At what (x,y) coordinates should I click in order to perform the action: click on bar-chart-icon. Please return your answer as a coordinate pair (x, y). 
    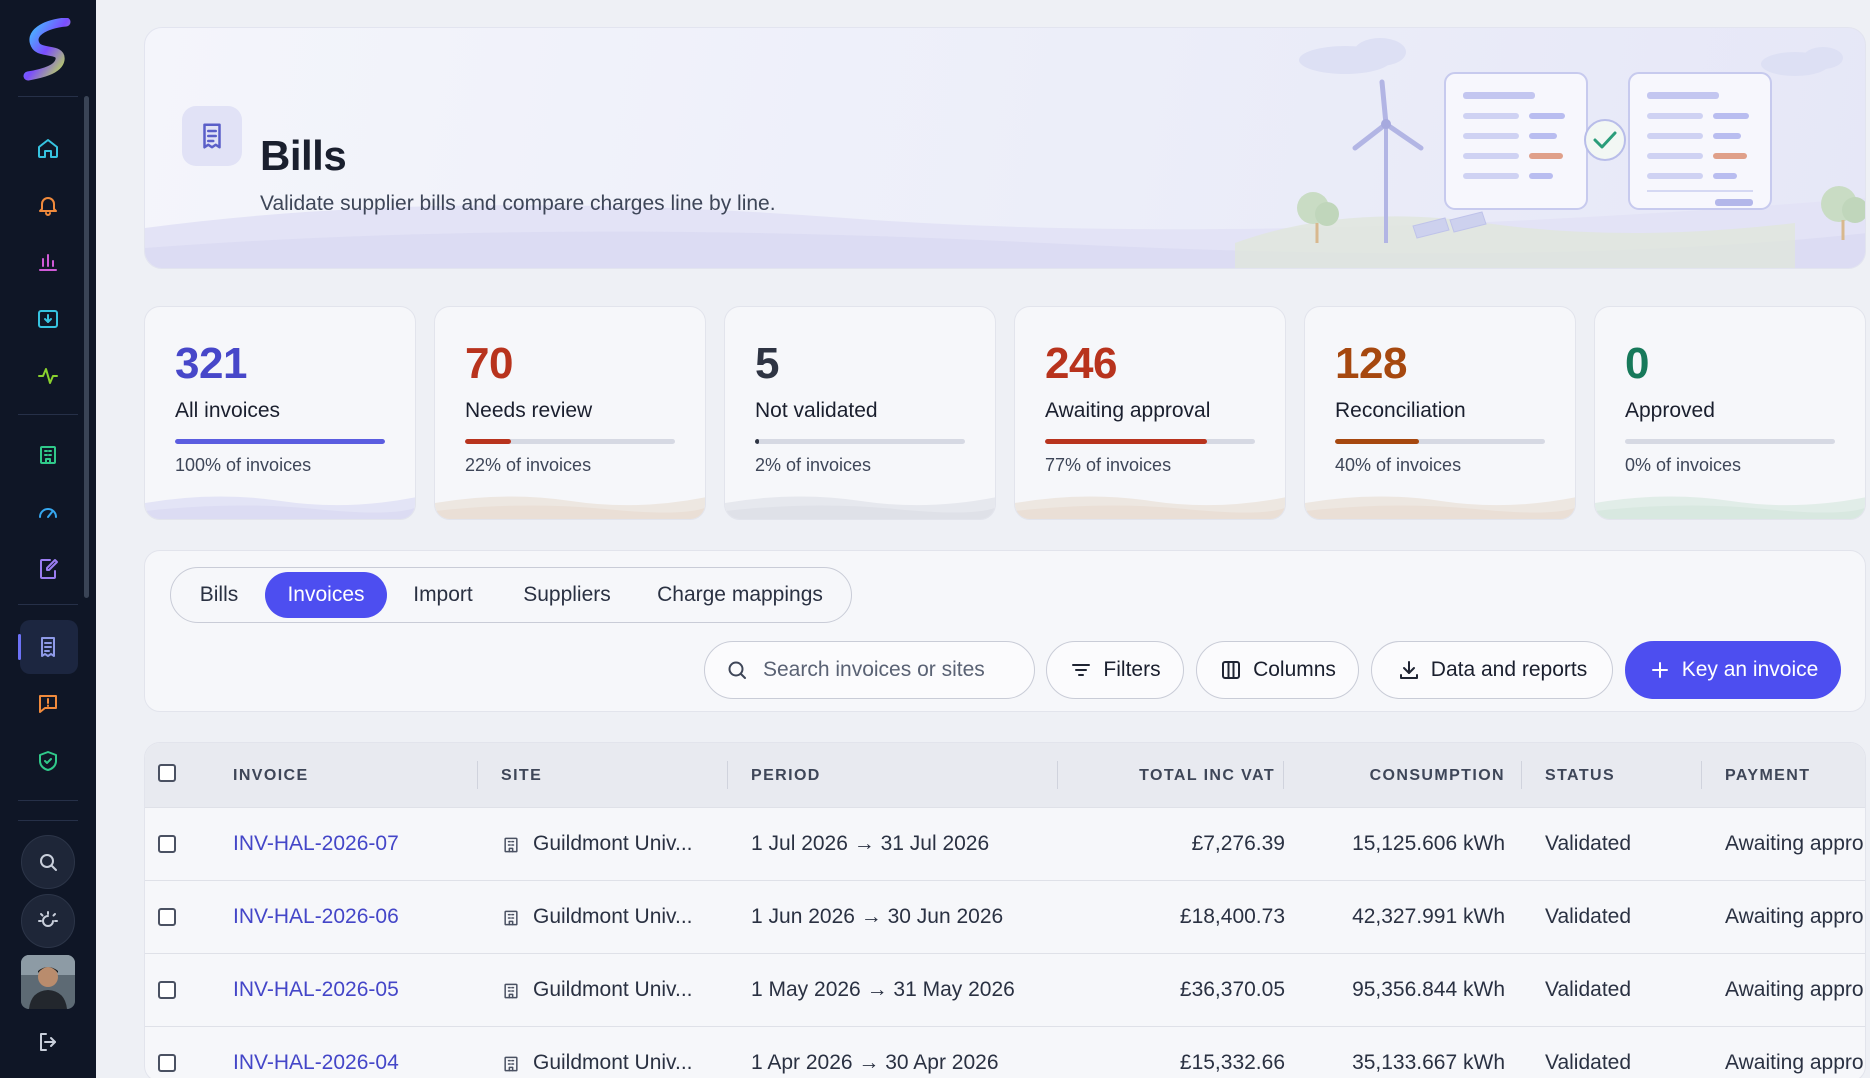
    Looking at the image, I should click on (48, 262).